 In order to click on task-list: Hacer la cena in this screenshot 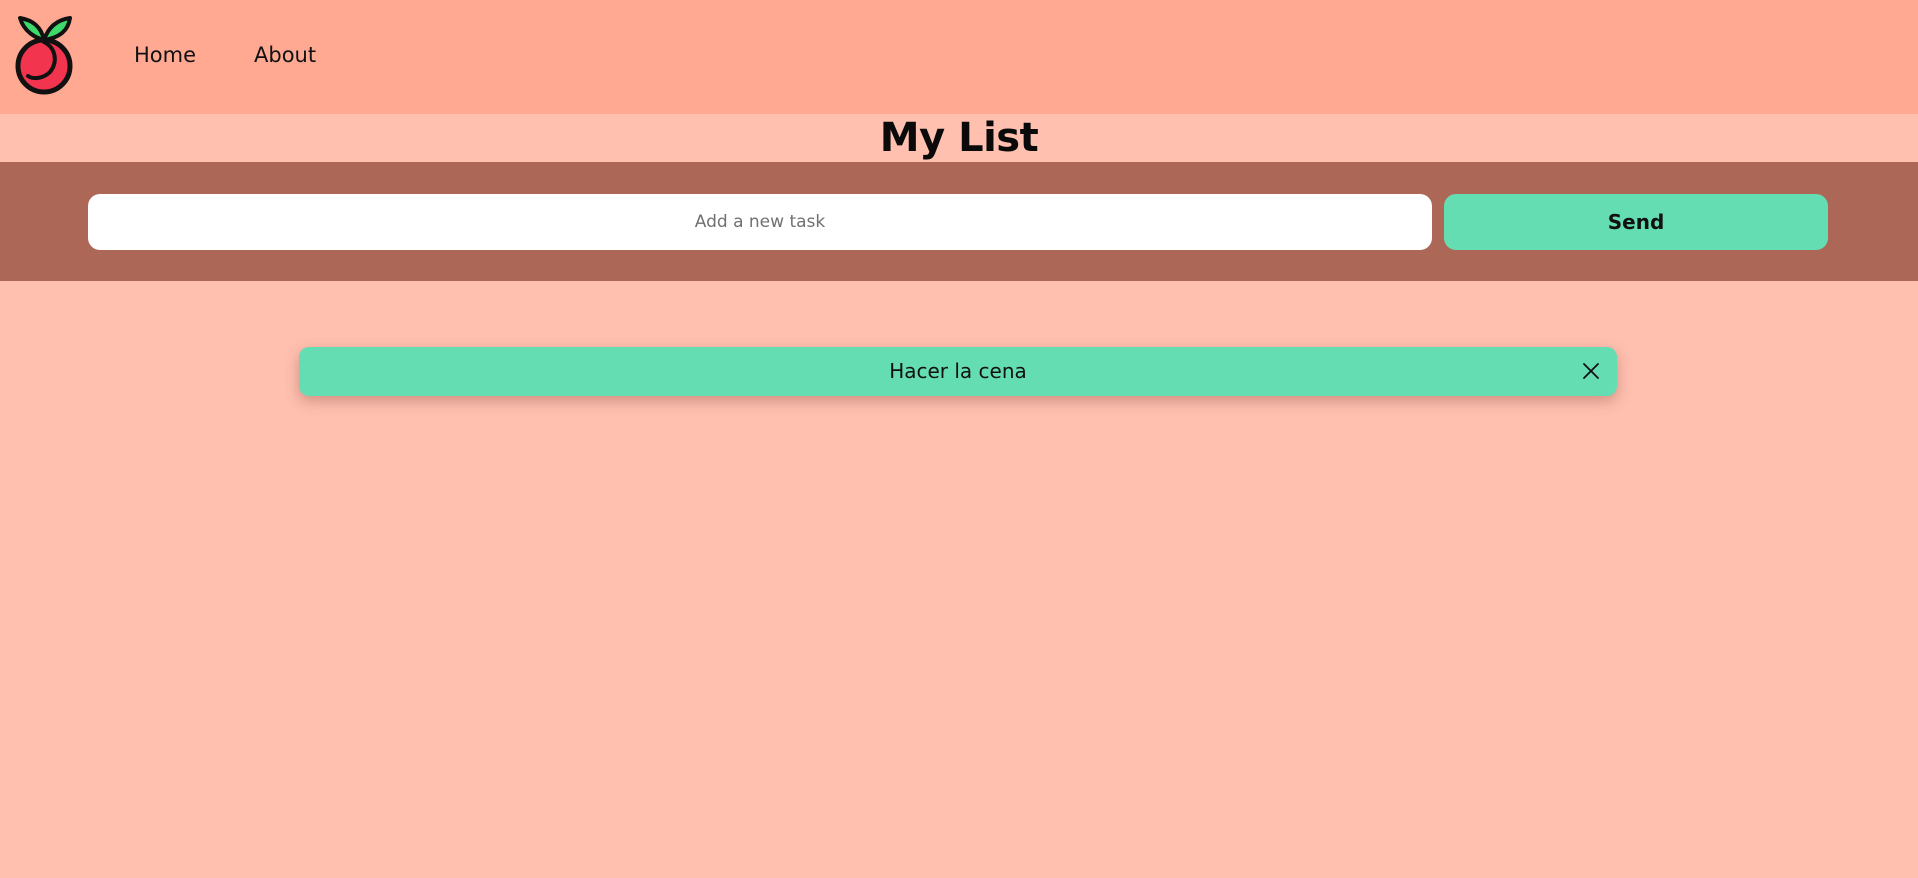, I will do `click(958, 371)`.